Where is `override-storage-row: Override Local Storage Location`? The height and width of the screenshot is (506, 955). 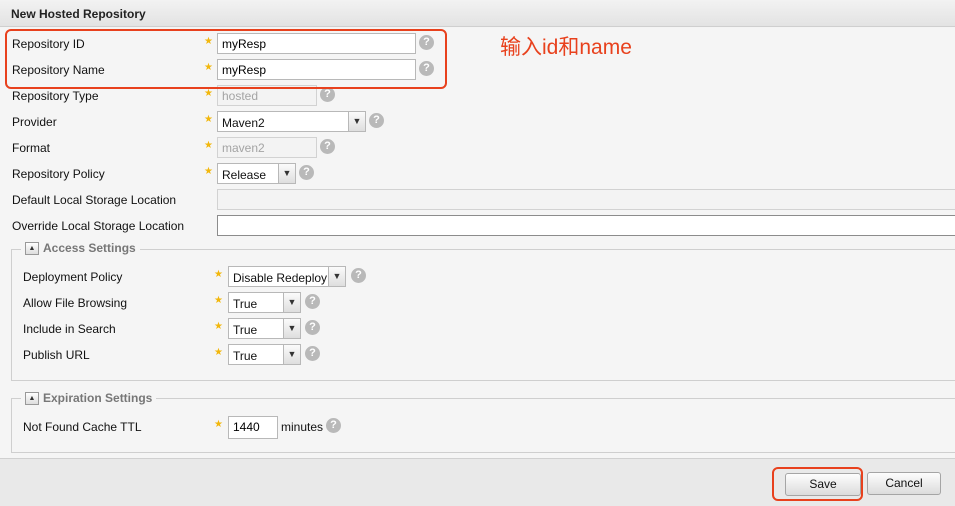
override-storage-row: Override Local Storage Location is located at coordinates (477, 227).